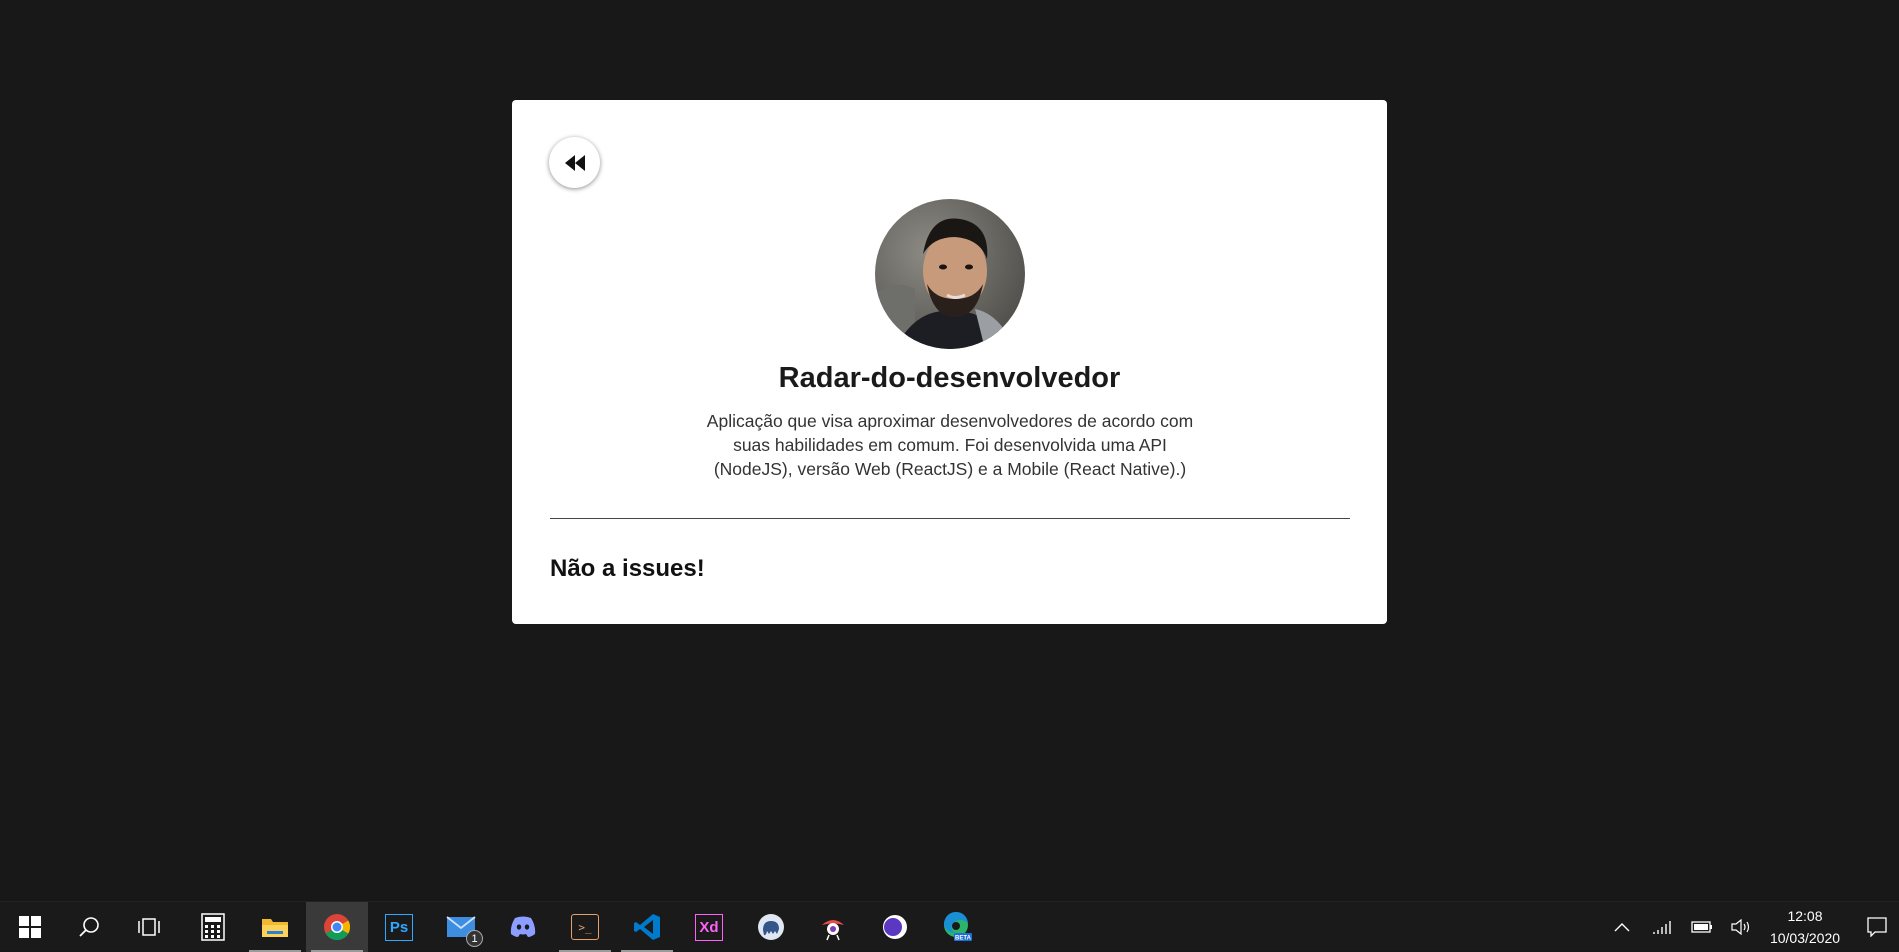 This screenshot has height=952, width=1899. What do you see at coordinates (950, 518) in the screenshot?
I see `divider` at bounding box center [950, 518].